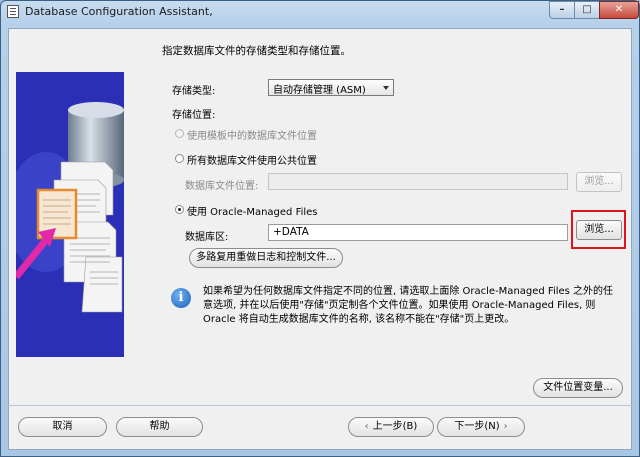  What do you see at coordinates (418, 232) in the screenshot?
I see `db-area-field: +DATA` at bounding box center [418, 232].